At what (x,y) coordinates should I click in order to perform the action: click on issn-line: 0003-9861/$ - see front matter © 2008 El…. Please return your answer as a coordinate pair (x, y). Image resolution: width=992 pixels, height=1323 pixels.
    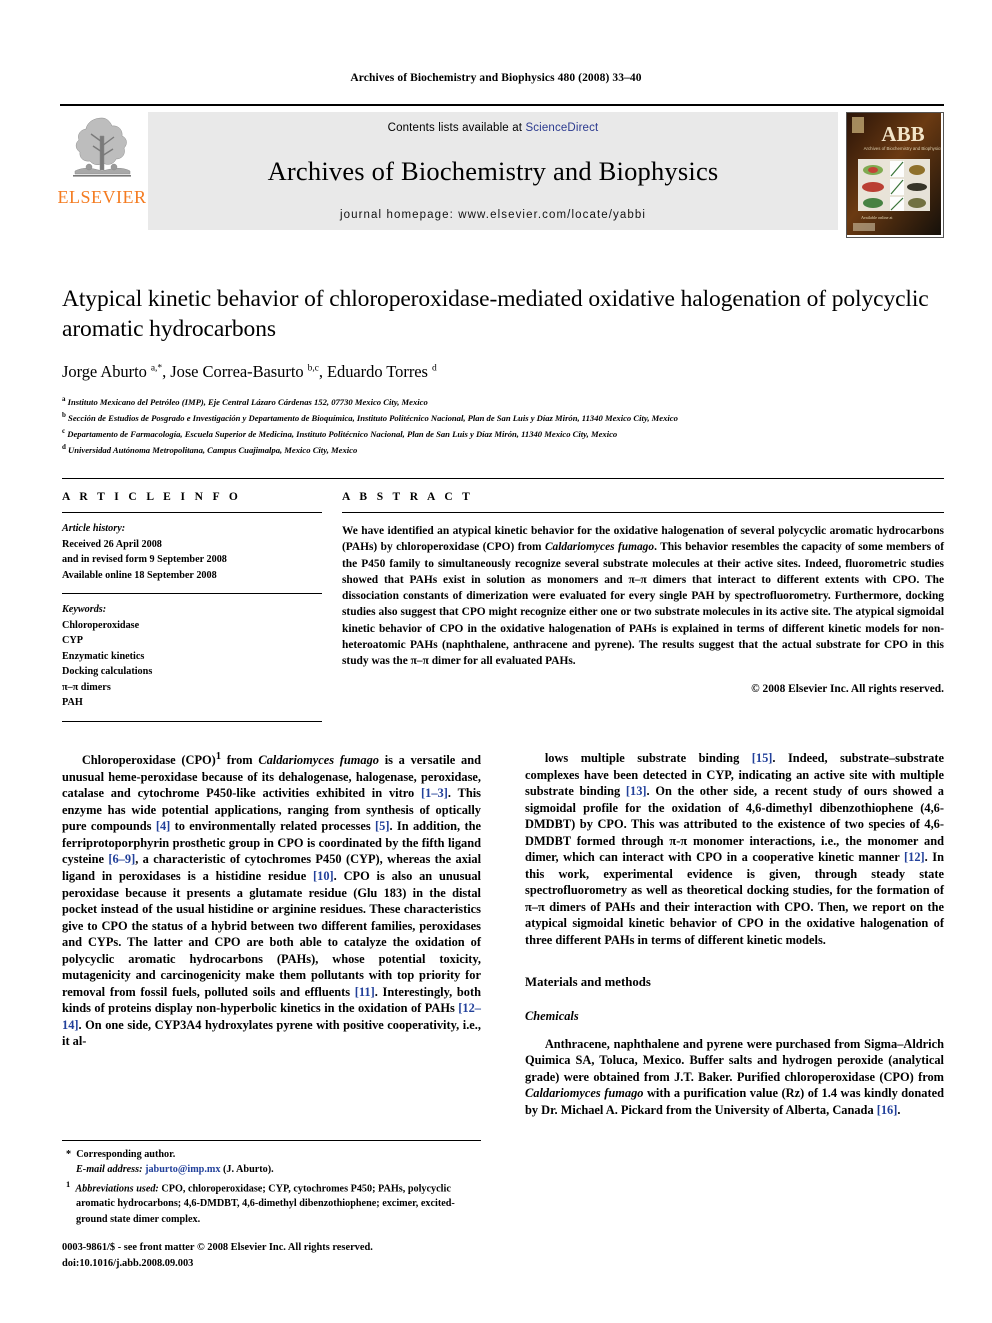
    Looking at the image, I should click on (217, 1247).